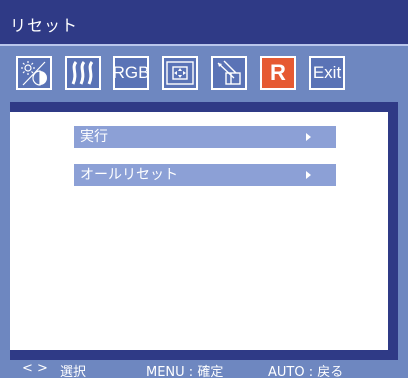 Image resolution: width=408 pixels, height=378 pixels. Describe the element at coordinates (306, 371) in the screenshot. I see `auto-hint: AUTO : 戻る` at that location.